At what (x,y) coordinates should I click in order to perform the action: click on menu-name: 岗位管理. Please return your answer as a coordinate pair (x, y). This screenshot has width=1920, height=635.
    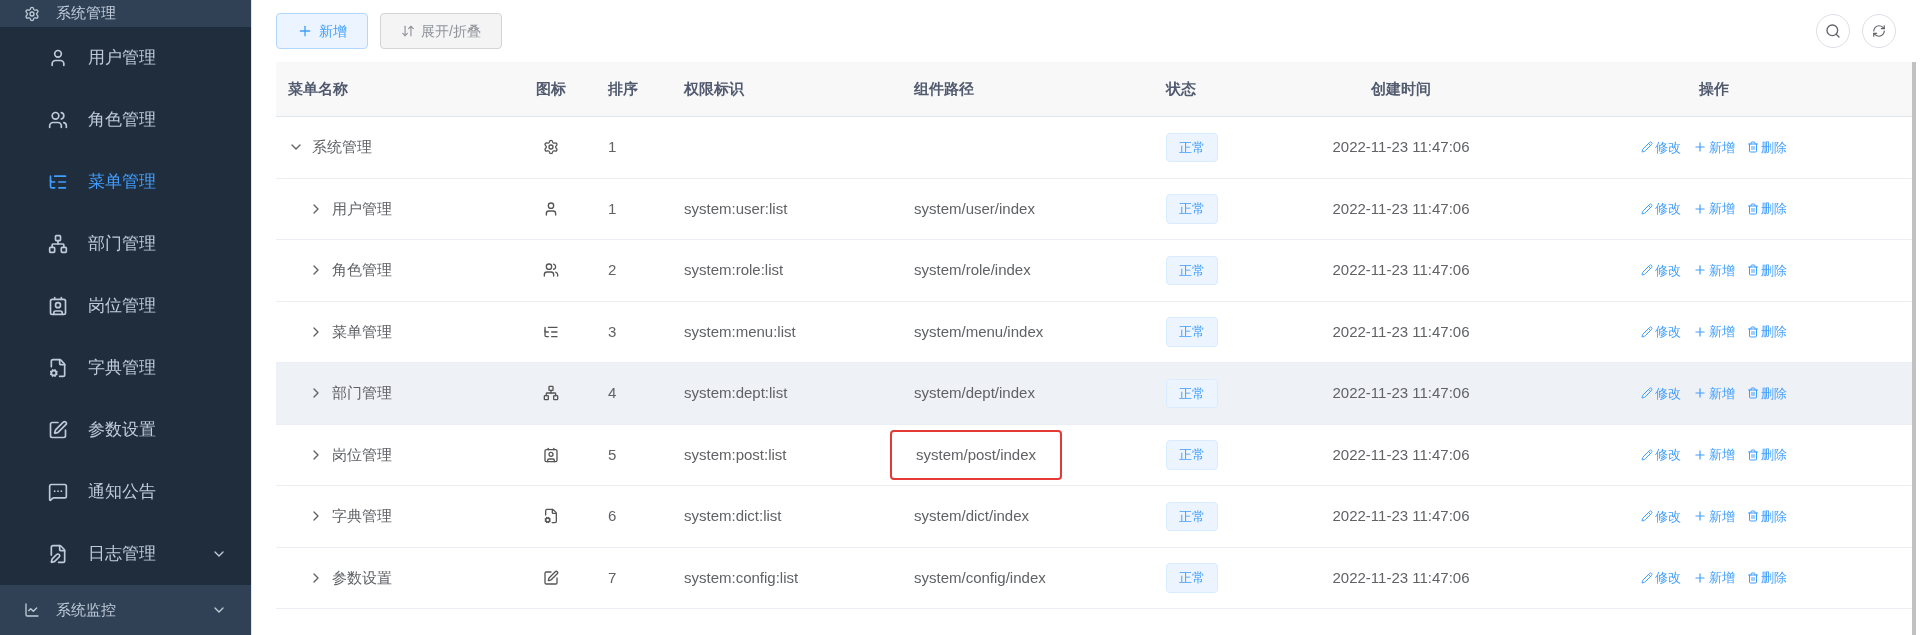
    Looking at the image, I should click on (362, 454).